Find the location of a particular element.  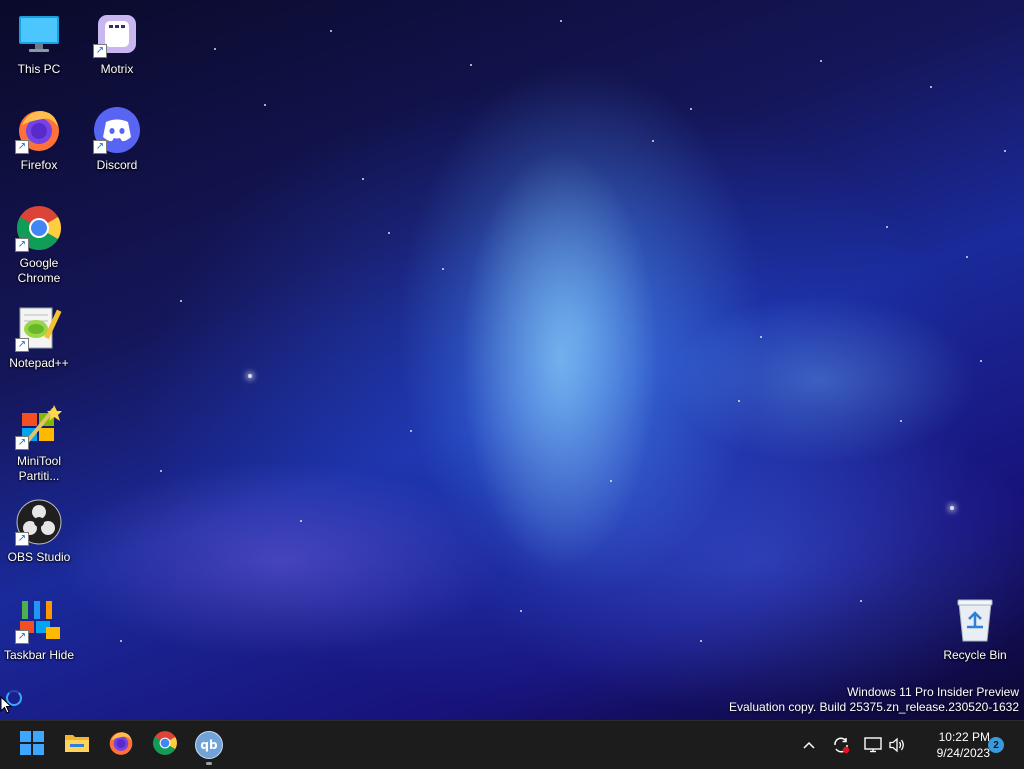

notification-count-badge: 2 is located at coordinates (996, 745).